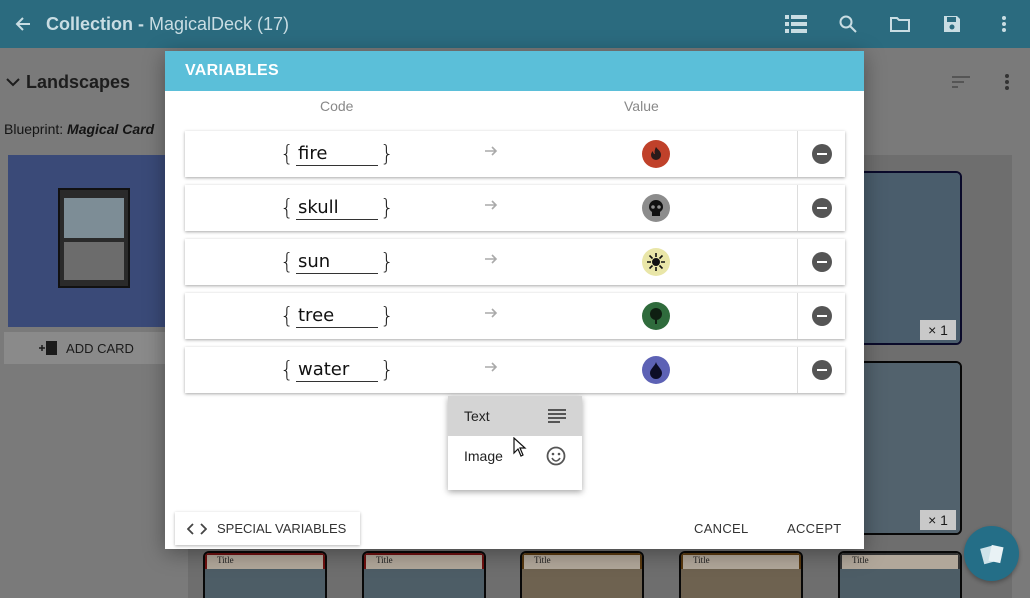 The width and height of the screenshot is (1030, 598). What do you see at coordinates (219, 23) in the screenshot?
I see `app-title-name: MagicalDeck (17)` at bounding box center [219, 23].